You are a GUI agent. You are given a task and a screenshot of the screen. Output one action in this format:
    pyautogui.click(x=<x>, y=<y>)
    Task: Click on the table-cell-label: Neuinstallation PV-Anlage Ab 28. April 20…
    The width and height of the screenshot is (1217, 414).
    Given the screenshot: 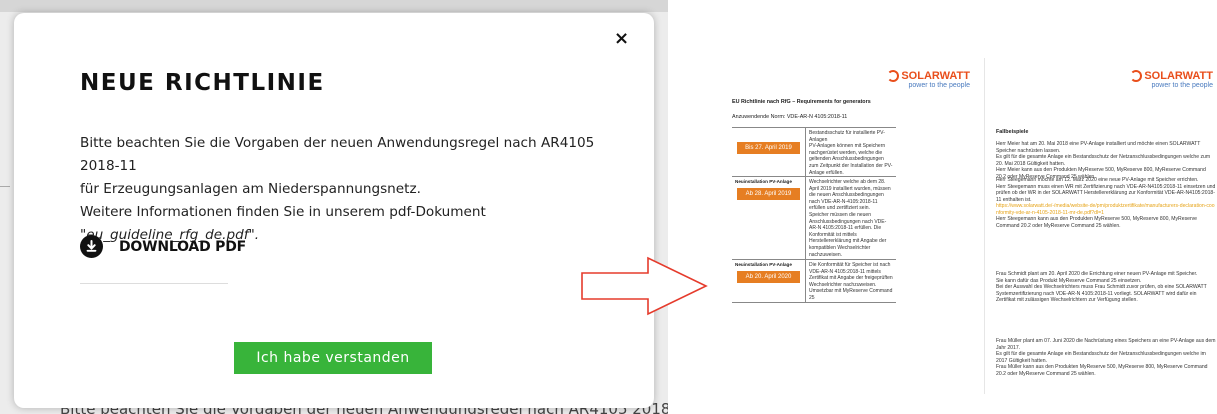 What is the action you would take?
    pyautogui.click(x=769, y=218)
    